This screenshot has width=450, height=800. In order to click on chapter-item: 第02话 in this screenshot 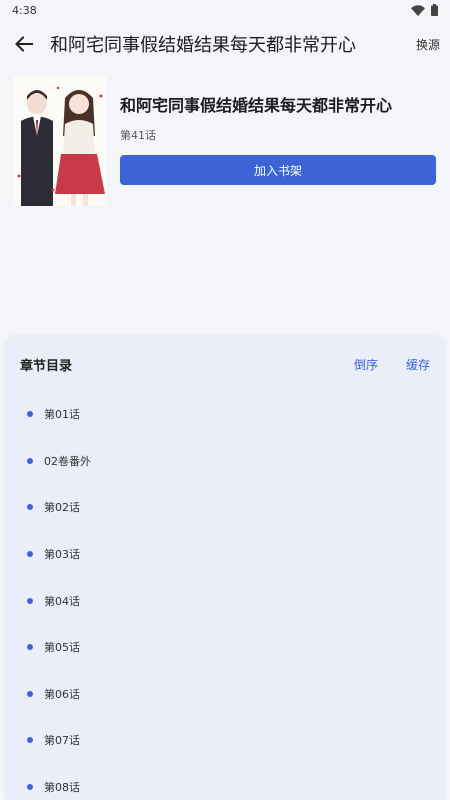, I will do `click(225, 507)`.